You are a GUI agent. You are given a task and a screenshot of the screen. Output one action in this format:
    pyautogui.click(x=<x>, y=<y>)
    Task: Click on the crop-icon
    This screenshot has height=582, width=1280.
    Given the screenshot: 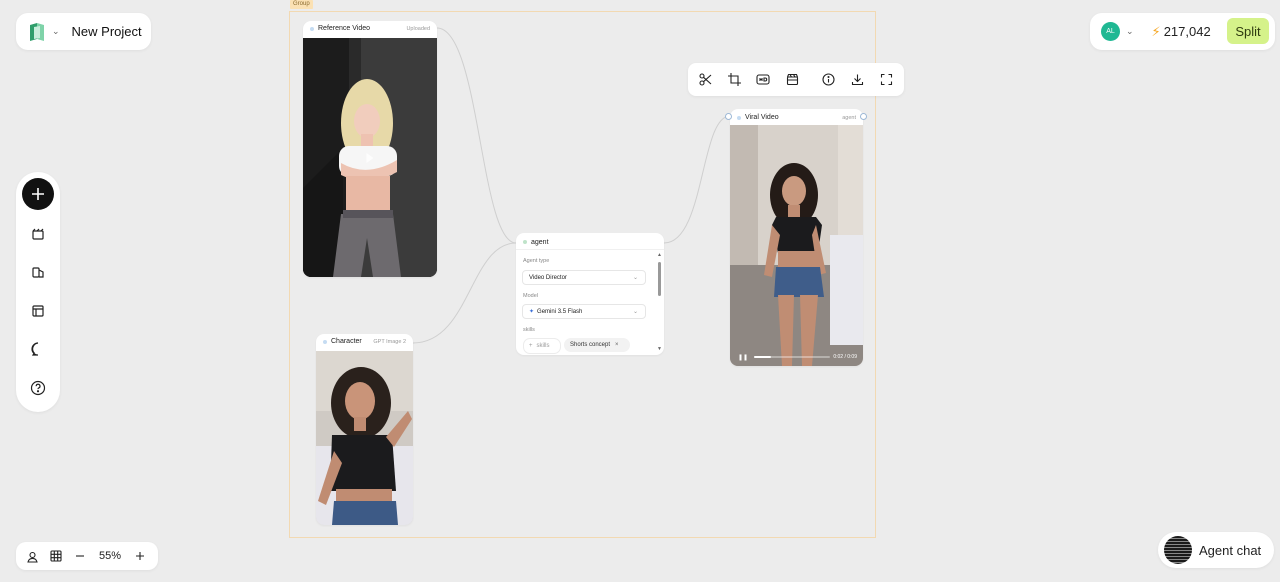 What is the action you would take?
    pyautogui.click(x=734, y=79)
    